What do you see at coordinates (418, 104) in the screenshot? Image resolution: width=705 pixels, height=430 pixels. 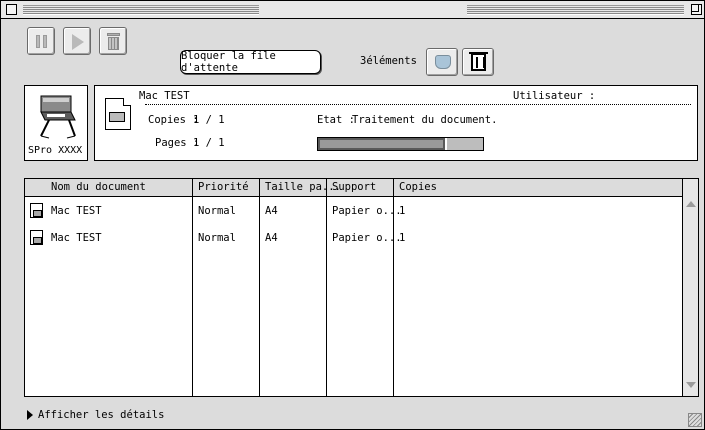 I see `dotted-divider` at bounding box center [418, 104].